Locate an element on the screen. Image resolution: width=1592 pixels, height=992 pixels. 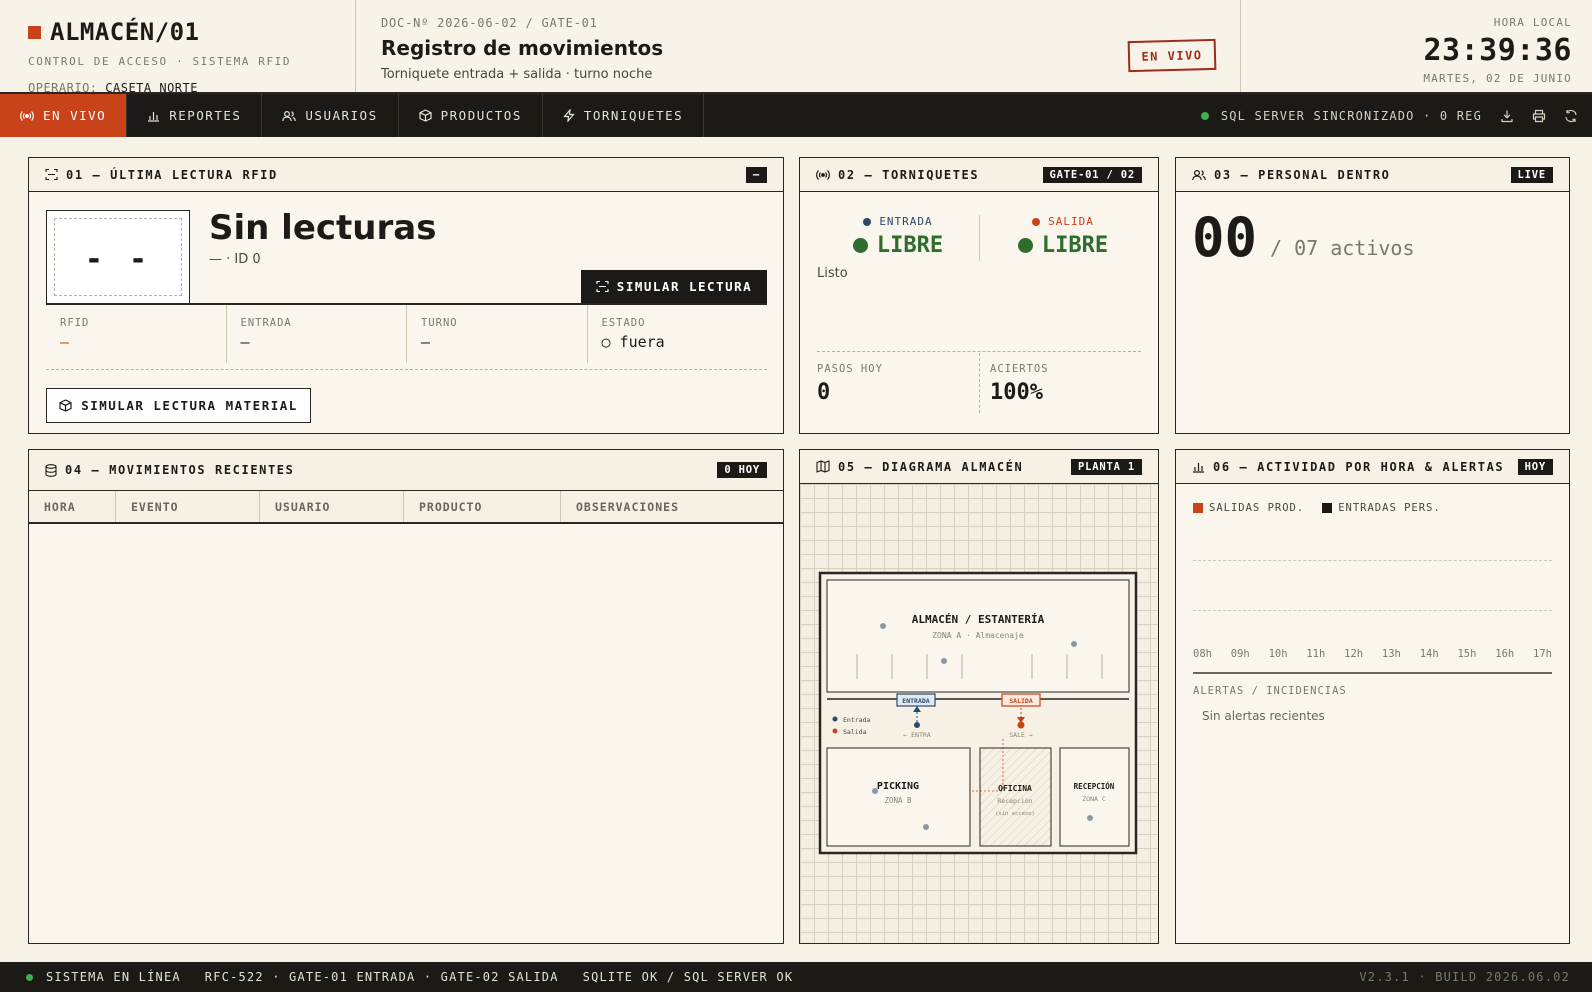
tab-torniquetes: TORNIQUETES is located at coordinates (624, 115).